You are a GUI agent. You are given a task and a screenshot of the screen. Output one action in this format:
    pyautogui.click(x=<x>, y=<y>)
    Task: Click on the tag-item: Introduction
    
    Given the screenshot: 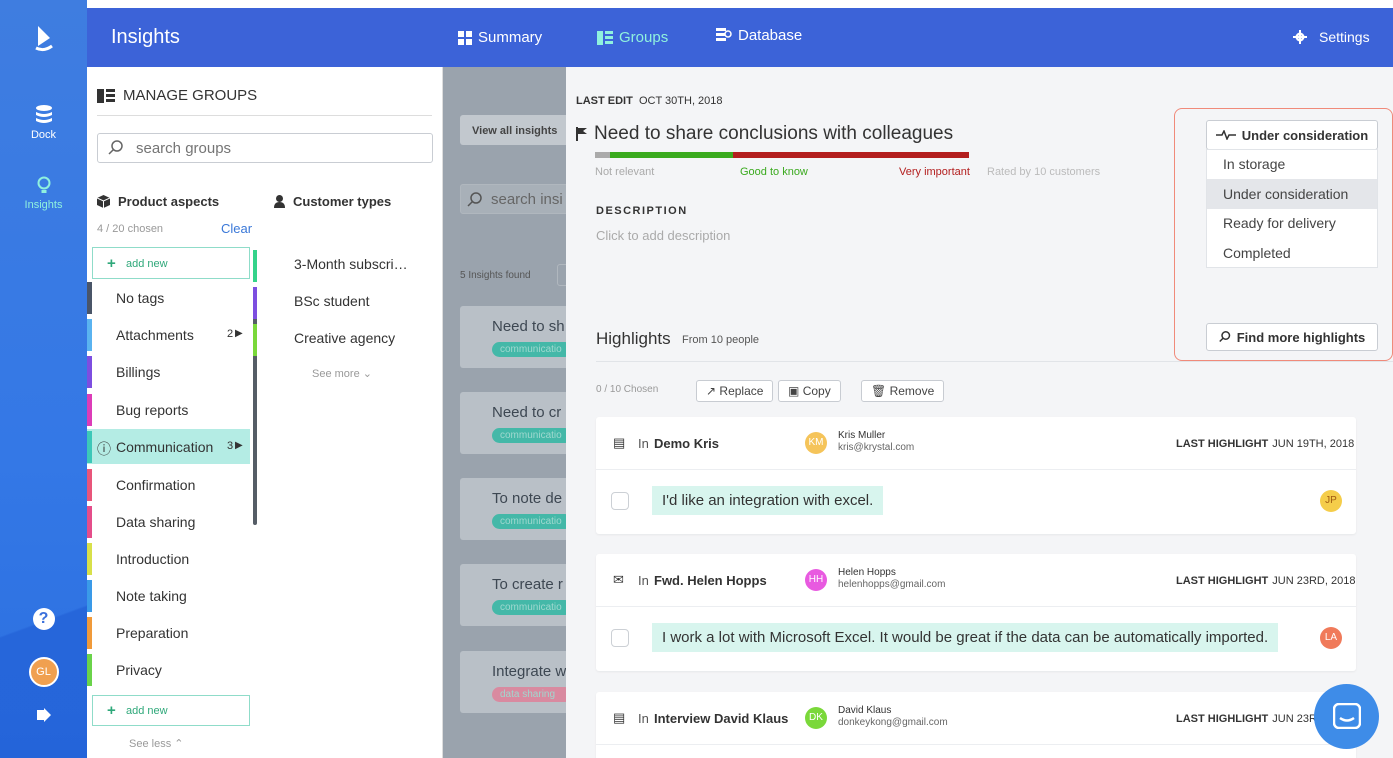 What is the action you would take?
    pyautogui.click(x=168, y=559)
    